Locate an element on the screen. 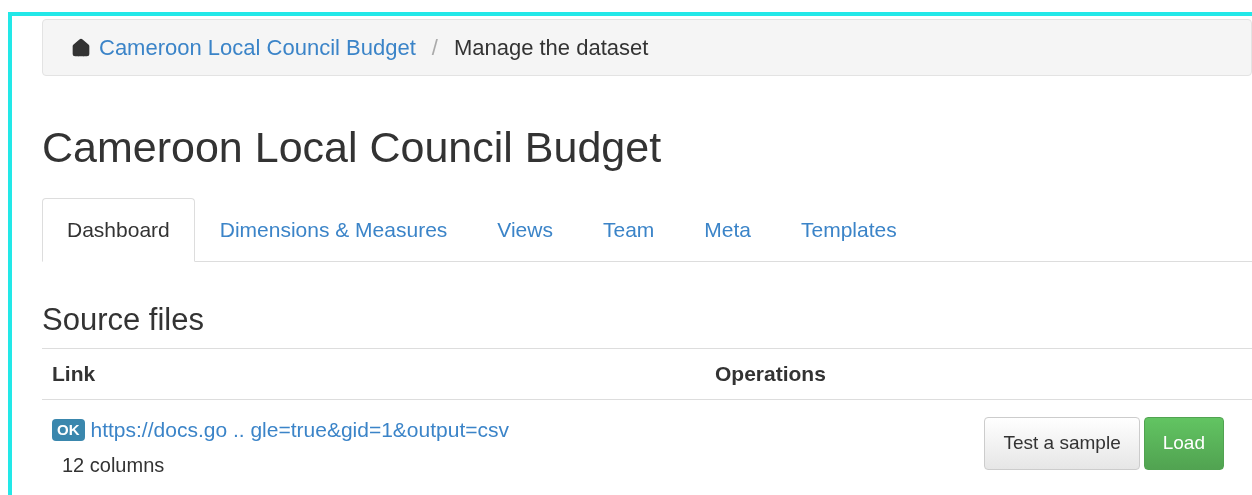  tab: Dashboard is located at coordinates (118, 230).